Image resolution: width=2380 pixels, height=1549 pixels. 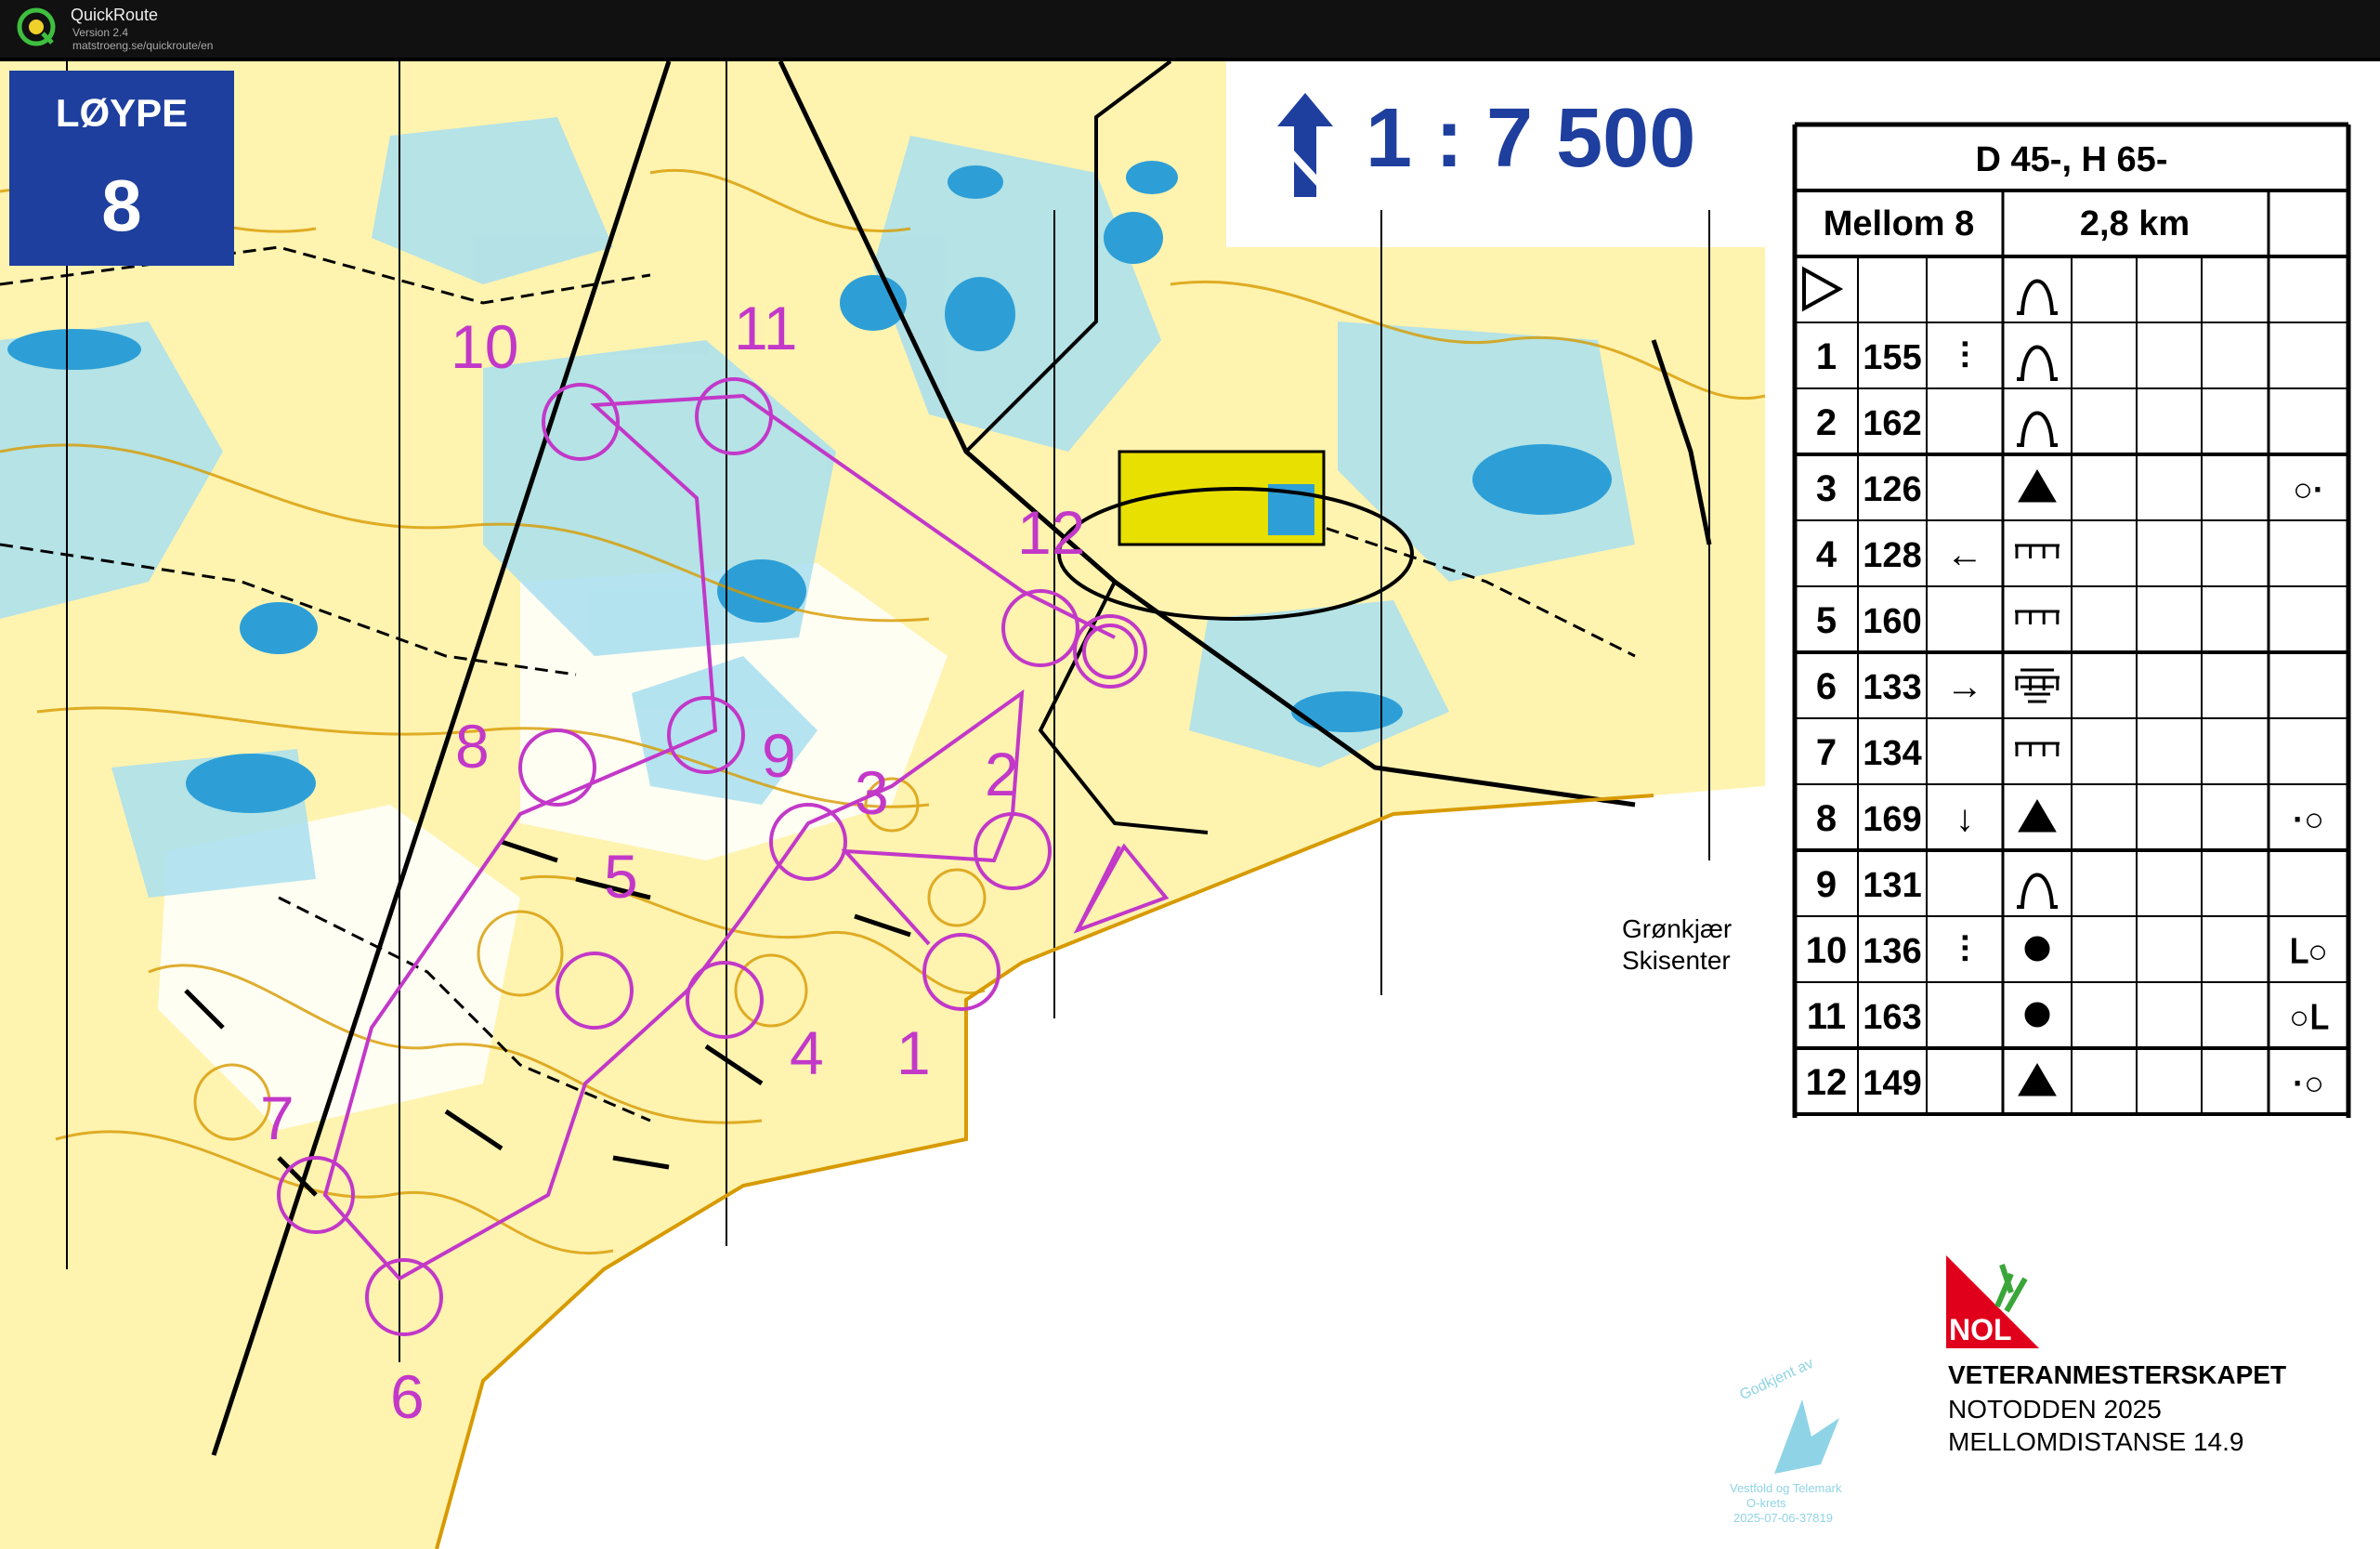 What do you see at coordinates (807, 1052) in the screenshot?
I see `control-label: 4` at bounding box center [807, 1052].